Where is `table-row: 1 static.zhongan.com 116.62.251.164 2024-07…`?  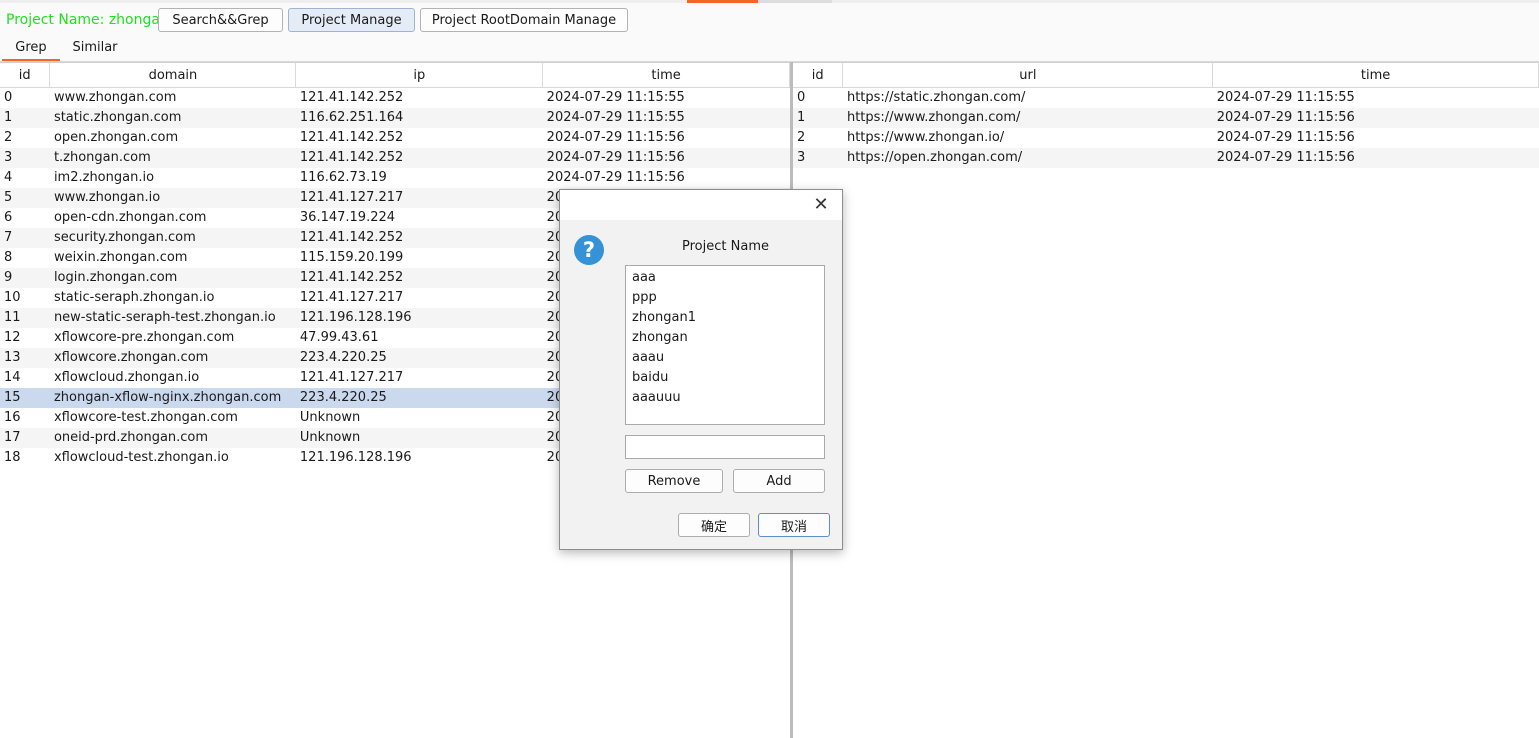 table-row: 1 static.zhongan.com 116.62.251.164 2024-07… is located at coordinates (395, 118).